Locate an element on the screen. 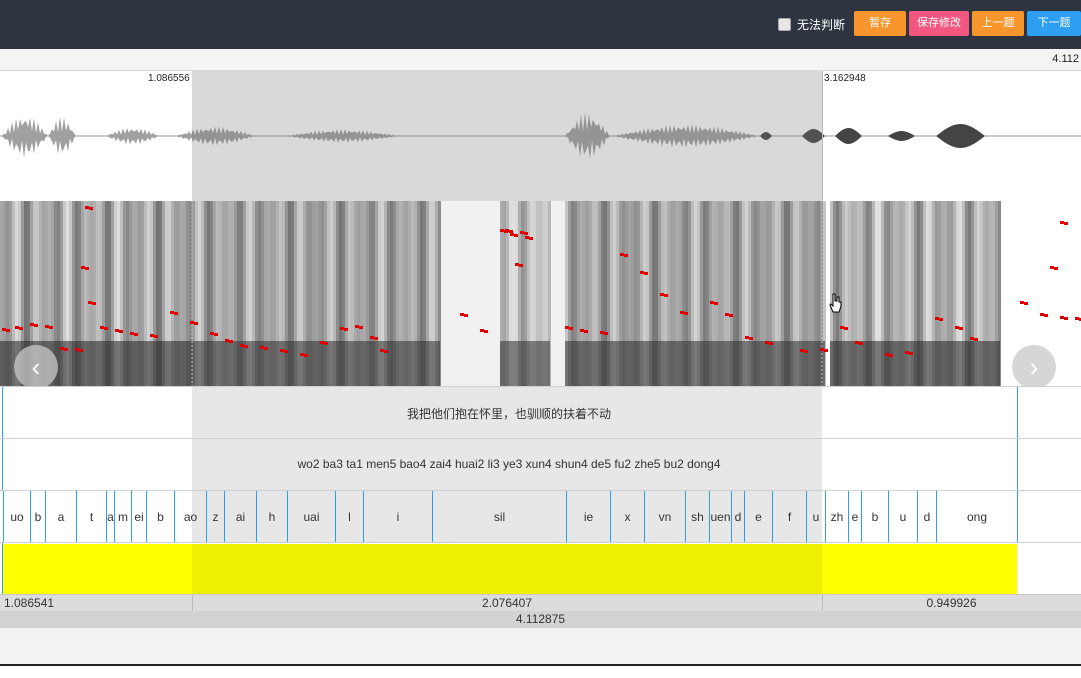 This screenshot has height=678, width=1081. next-page-button: › is located at coordinates (1034, 367).